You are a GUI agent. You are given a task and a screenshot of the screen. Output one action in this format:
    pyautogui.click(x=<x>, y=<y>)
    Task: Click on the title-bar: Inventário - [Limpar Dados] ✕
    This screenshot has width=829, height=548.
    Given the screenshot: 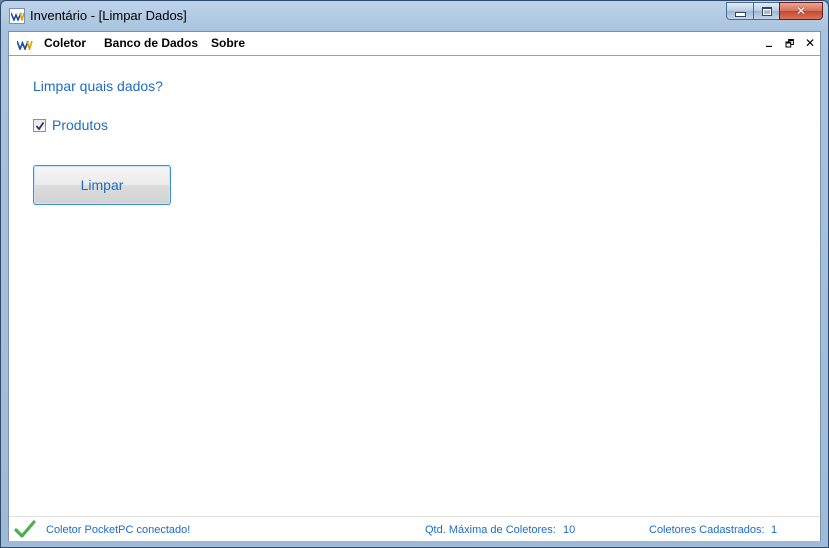 What is the action you would take?
    pyautogui.click(x=414, y=16)
    